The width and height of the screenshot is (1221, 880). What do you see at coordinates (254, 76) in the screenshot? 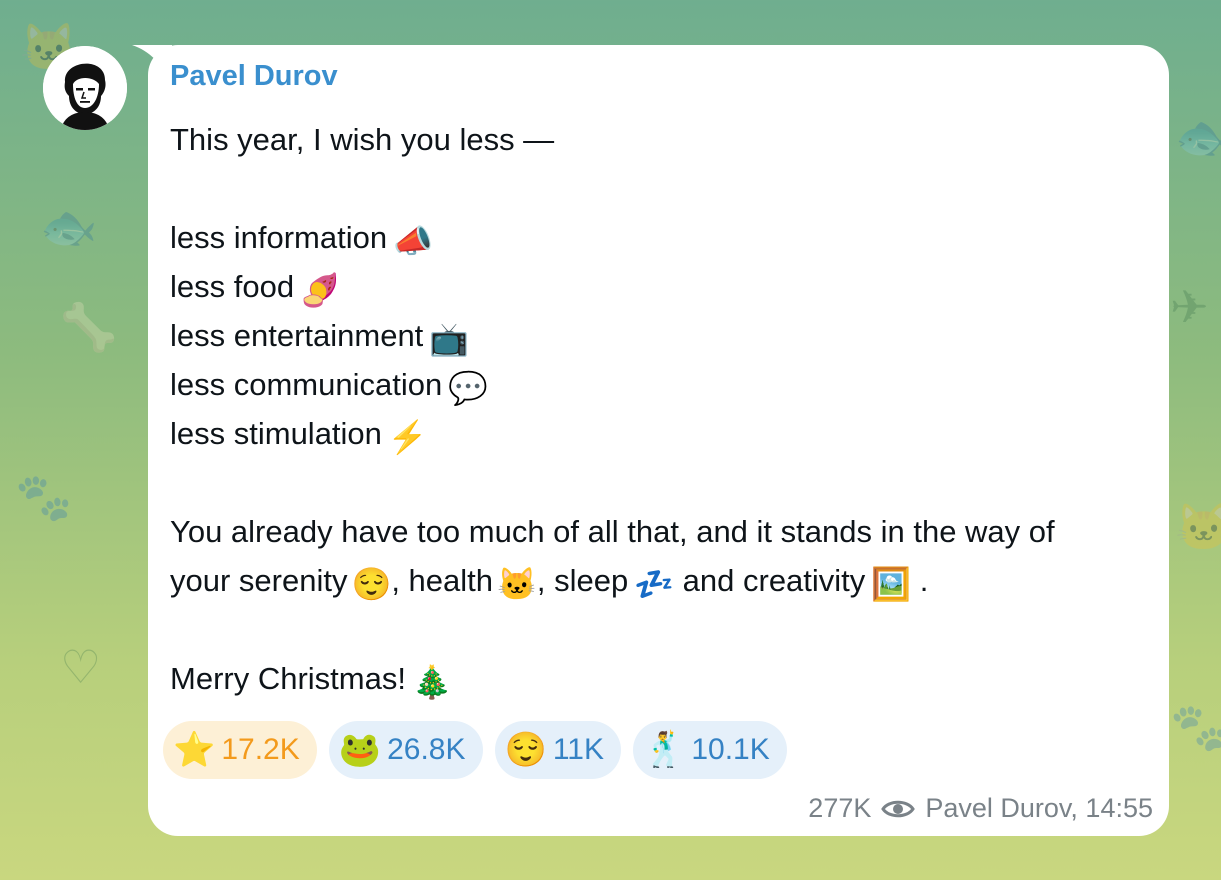
I see `sender-name: Pavel Durov` at bounding box center [254, 76].